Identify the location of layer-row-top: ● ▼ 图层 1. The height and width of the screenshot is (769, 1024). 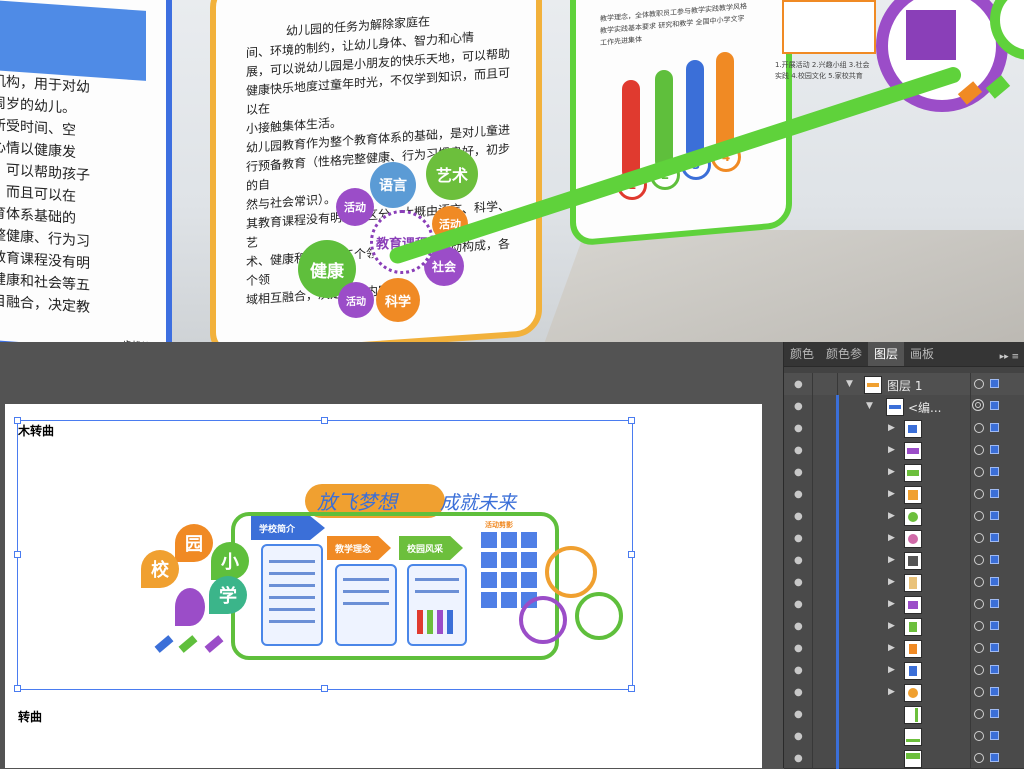
(904, 384).